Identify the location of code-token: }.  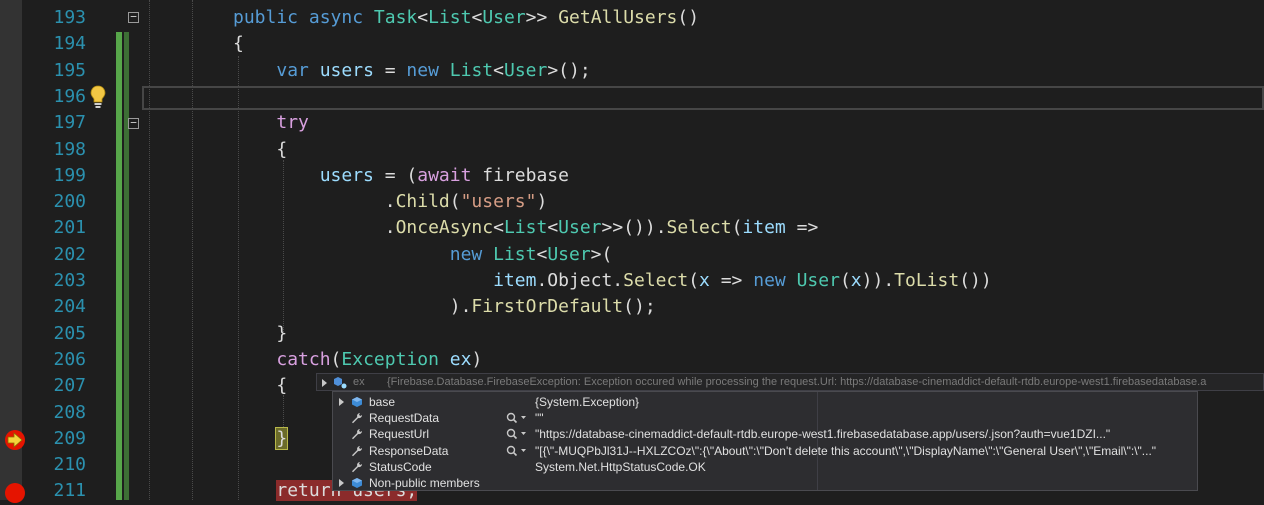
(260, 333).